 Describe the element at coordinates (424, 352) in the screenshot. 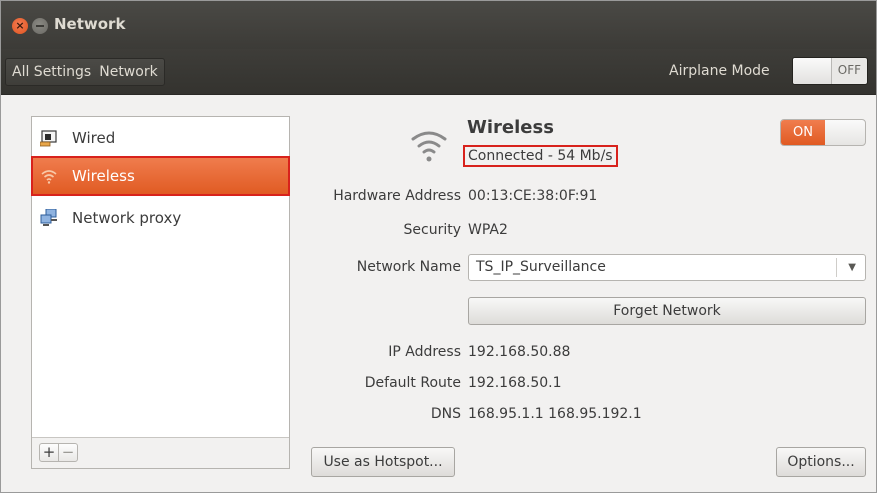

I see `ip-address-label: IP Address` at that location.